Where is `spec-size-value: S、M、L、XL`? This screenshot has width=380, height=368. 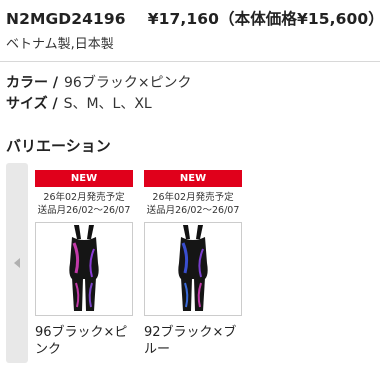 spec-size-value: S、M、L、XL is located at coordinates (107, 104).